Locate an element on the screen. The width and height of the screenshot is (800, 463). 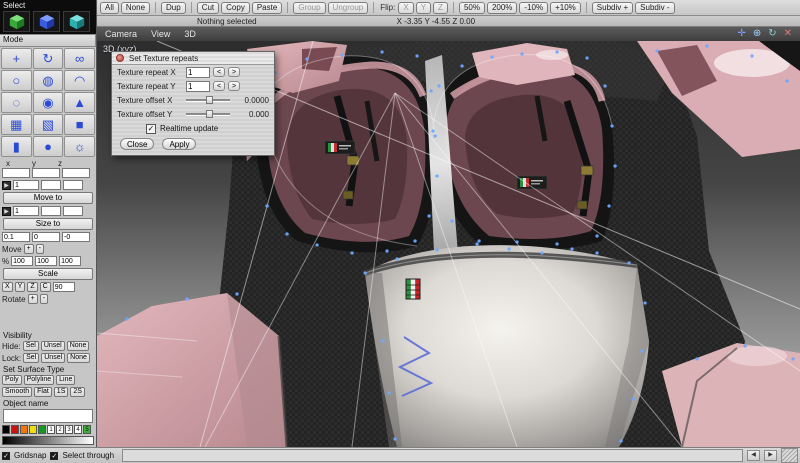
pan-icon: ✛ is located at coordinates (741, 34).